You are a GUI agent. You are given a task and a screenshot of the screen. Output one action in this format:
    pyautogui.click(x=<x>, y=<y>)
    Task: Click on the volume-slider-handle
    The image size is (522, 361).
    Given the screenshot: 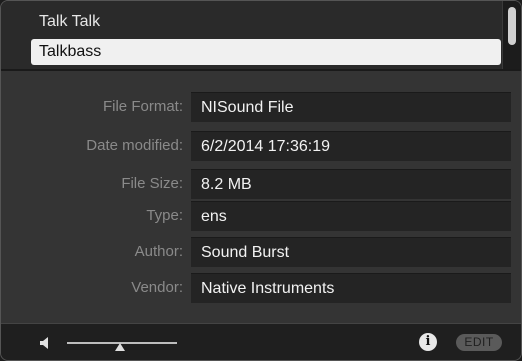 What is the action you would take?
    pyautogui.click(x=120, y=347)
    